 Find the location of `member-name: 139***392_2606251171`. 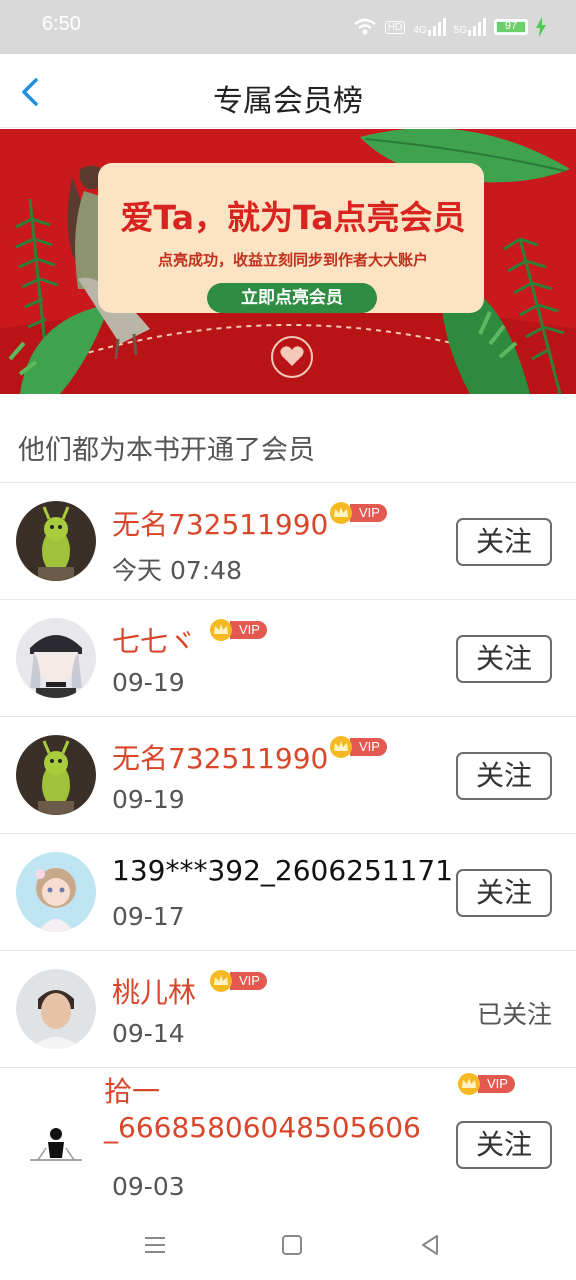

member-name: 139***392_2606251171 is located at coordinates (283, 870).